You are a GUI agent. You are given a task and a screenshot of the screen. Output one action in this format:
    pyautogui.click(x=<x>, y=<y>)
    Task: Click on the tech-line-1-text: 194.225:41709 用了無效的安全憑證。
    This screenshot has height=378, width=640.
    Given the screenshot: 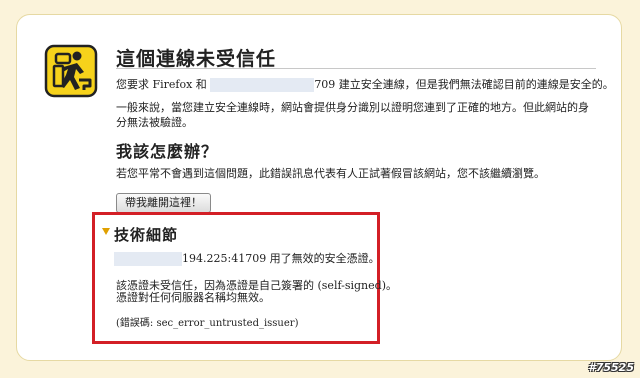 What is the action you would take?
    pyautogui.click(x=281, y=258)
    